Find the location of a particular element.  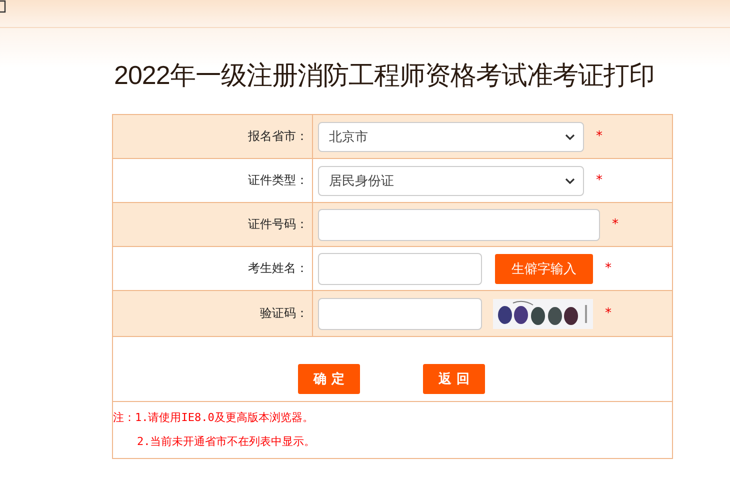

note-text: 注：1.请使用IE8.0及更高版本浏览器。 is located at coordinates (213, 418).